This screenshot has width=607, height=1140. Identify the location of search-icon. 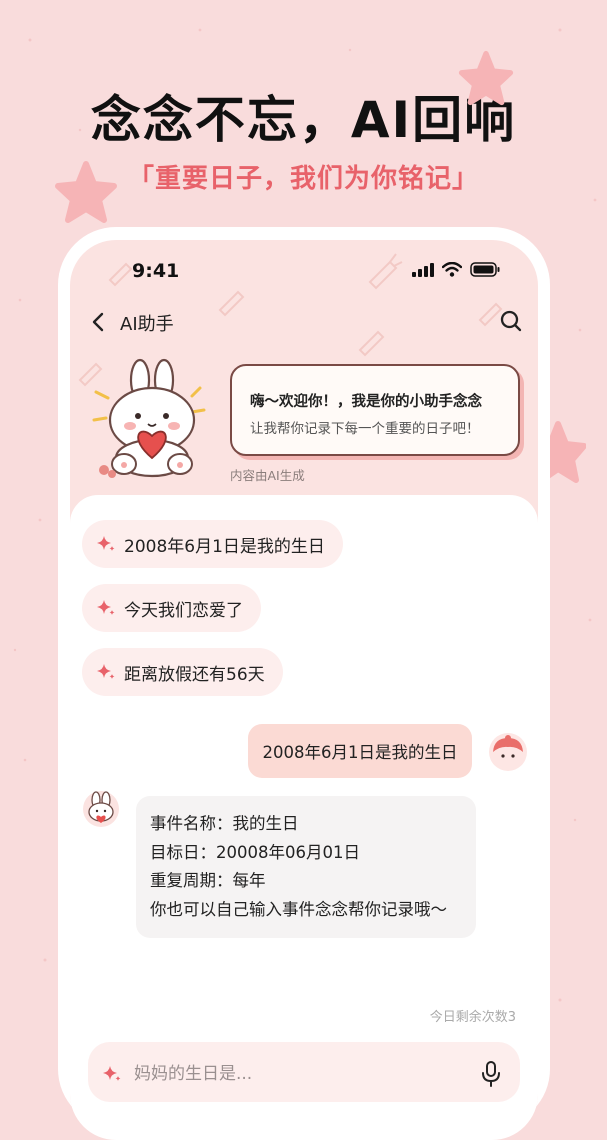
(511, 321).